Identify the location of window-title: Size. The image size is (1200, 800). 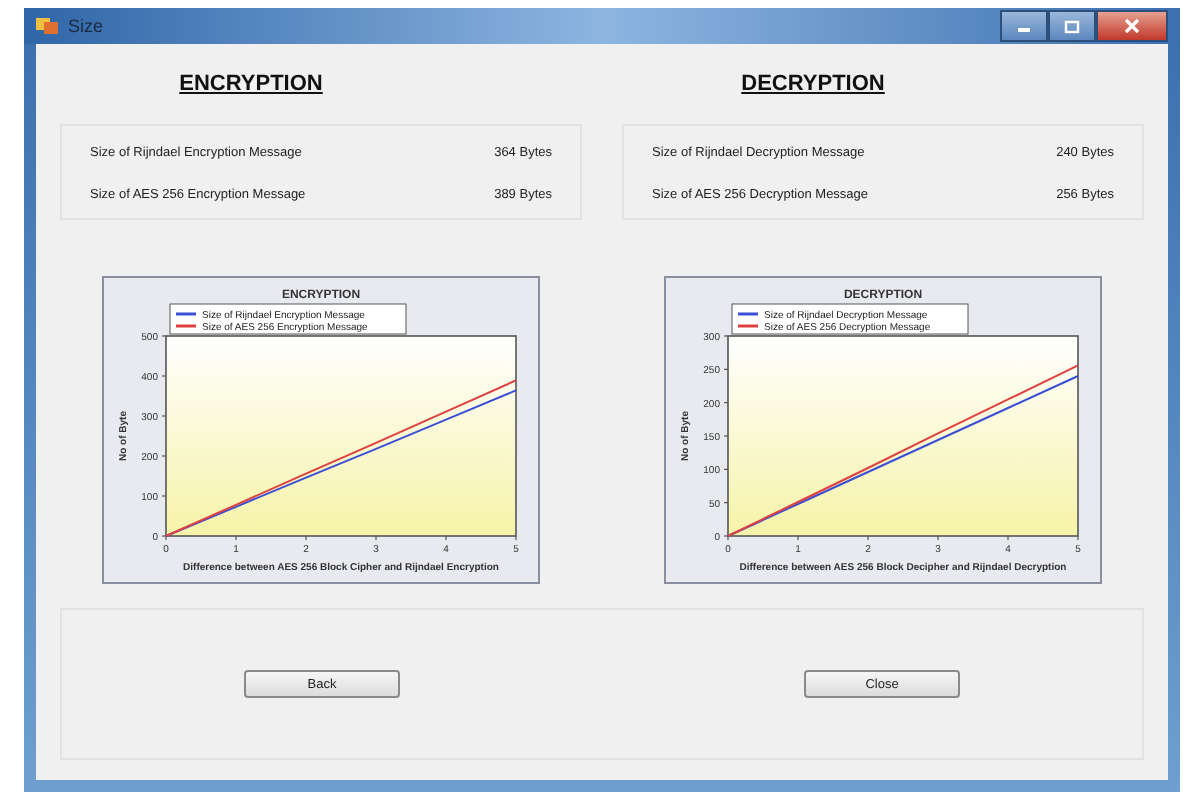
(86, 26).